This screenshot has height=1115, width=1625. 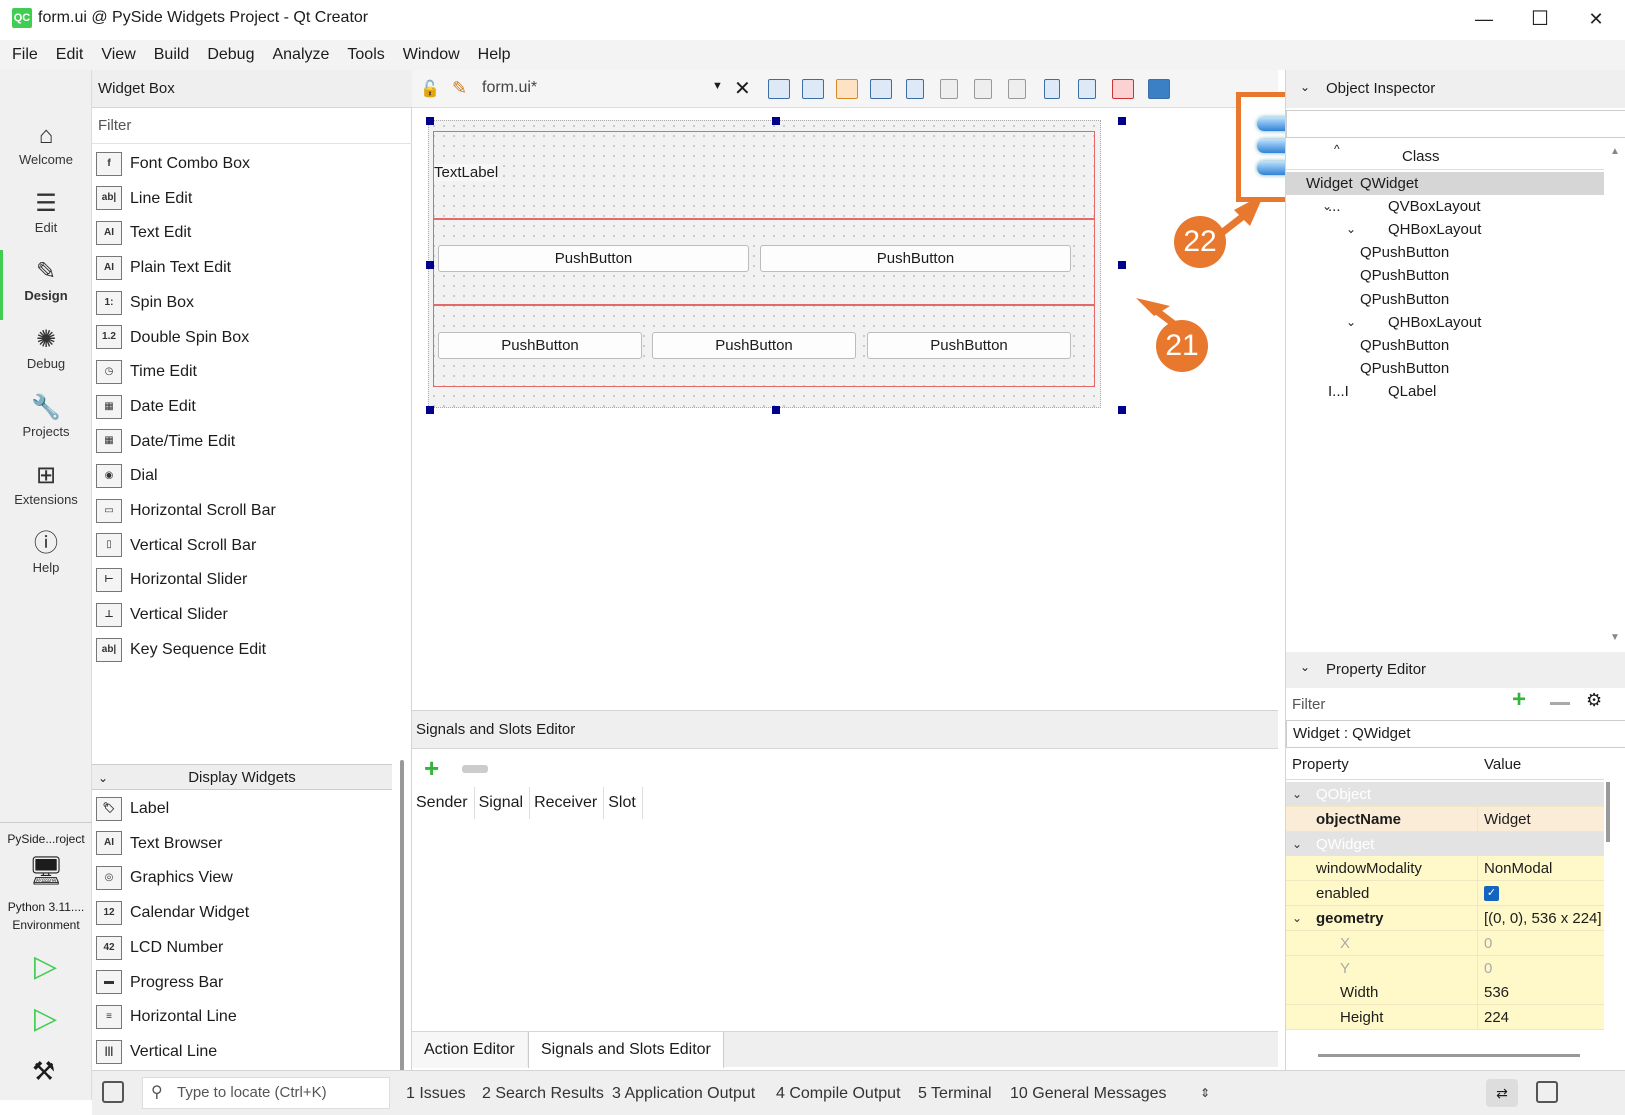 I want to click on property-value, so click(x=1542, y=794).